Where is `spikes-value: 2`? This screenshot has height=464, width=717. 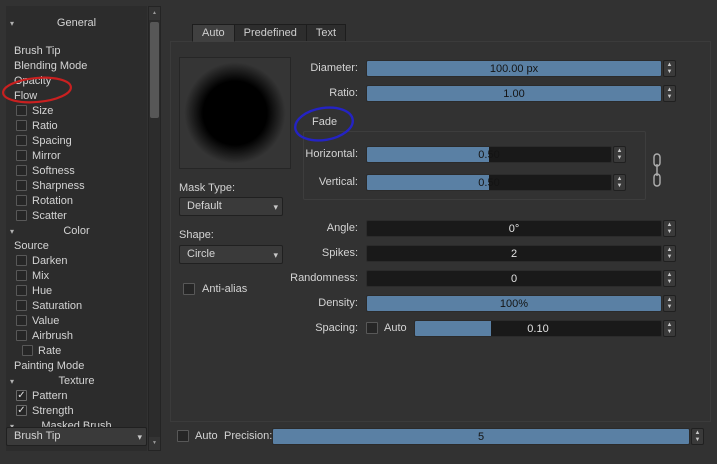
spikes-value: 2 is located at coordinates (514, 254).